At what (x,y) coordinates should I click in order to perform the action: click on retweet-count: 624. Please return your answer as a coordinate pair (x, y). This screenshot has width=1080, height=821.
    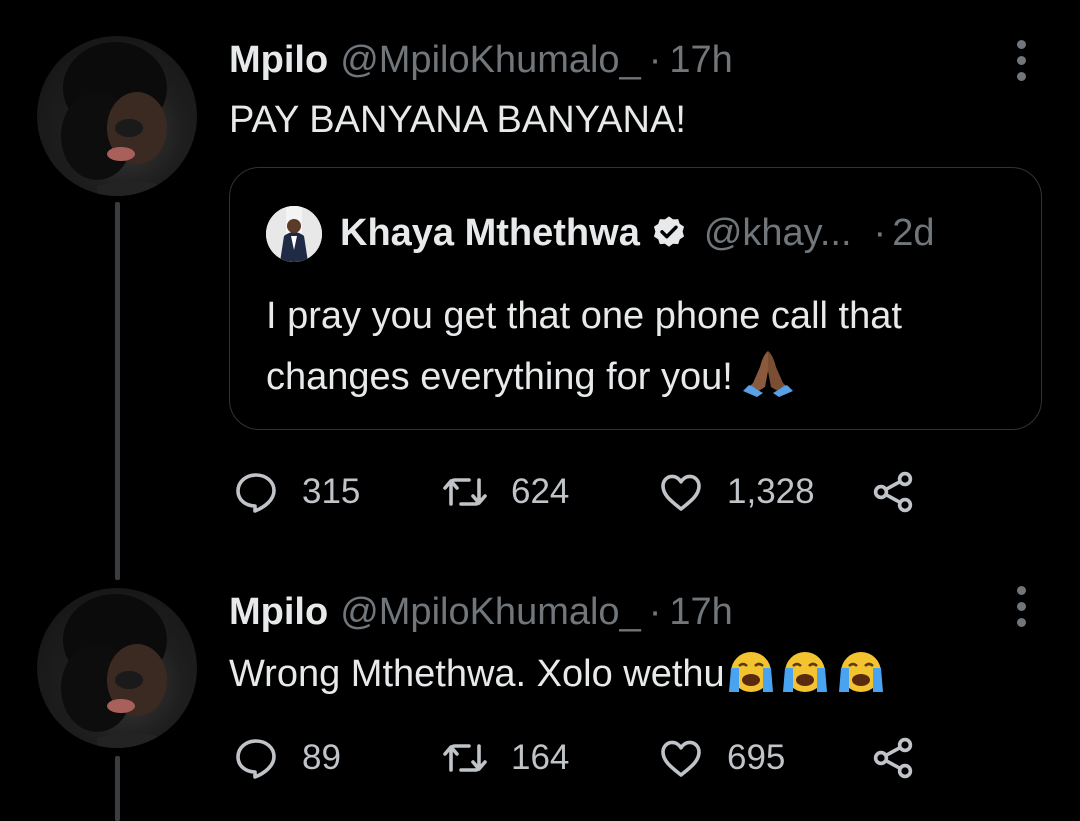
    Looking at the image, I should click on (540, 491).